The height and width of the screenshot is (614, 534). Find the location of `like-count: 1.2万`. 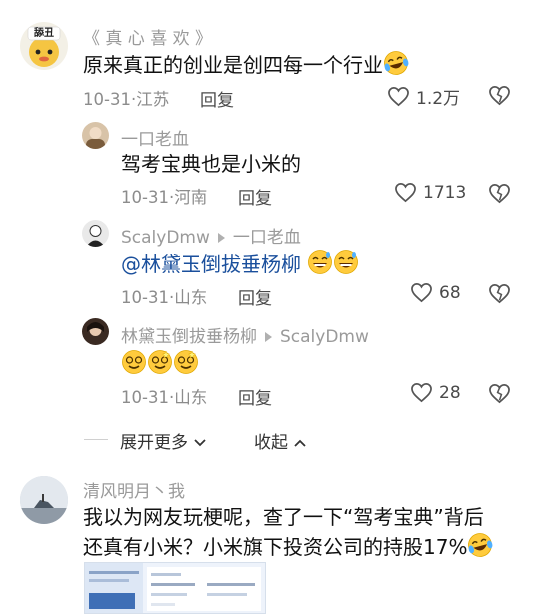

like-count: 1.2万 is located at coordinates (438, 99).